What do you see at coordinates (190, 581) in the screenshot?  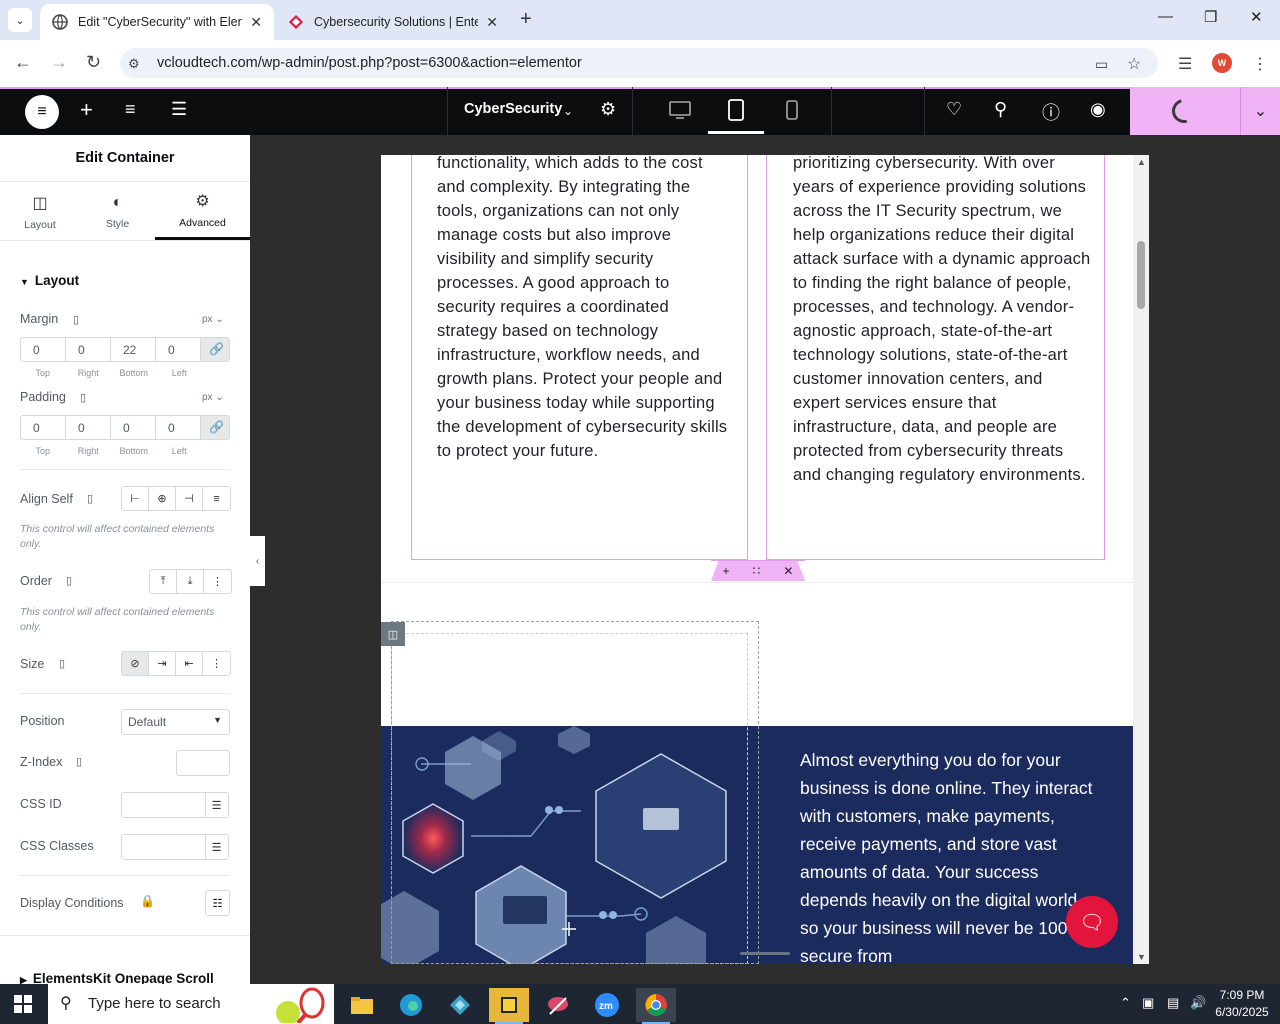 I see `order-end-icon: ⤓` at bounding box center [190, 581].